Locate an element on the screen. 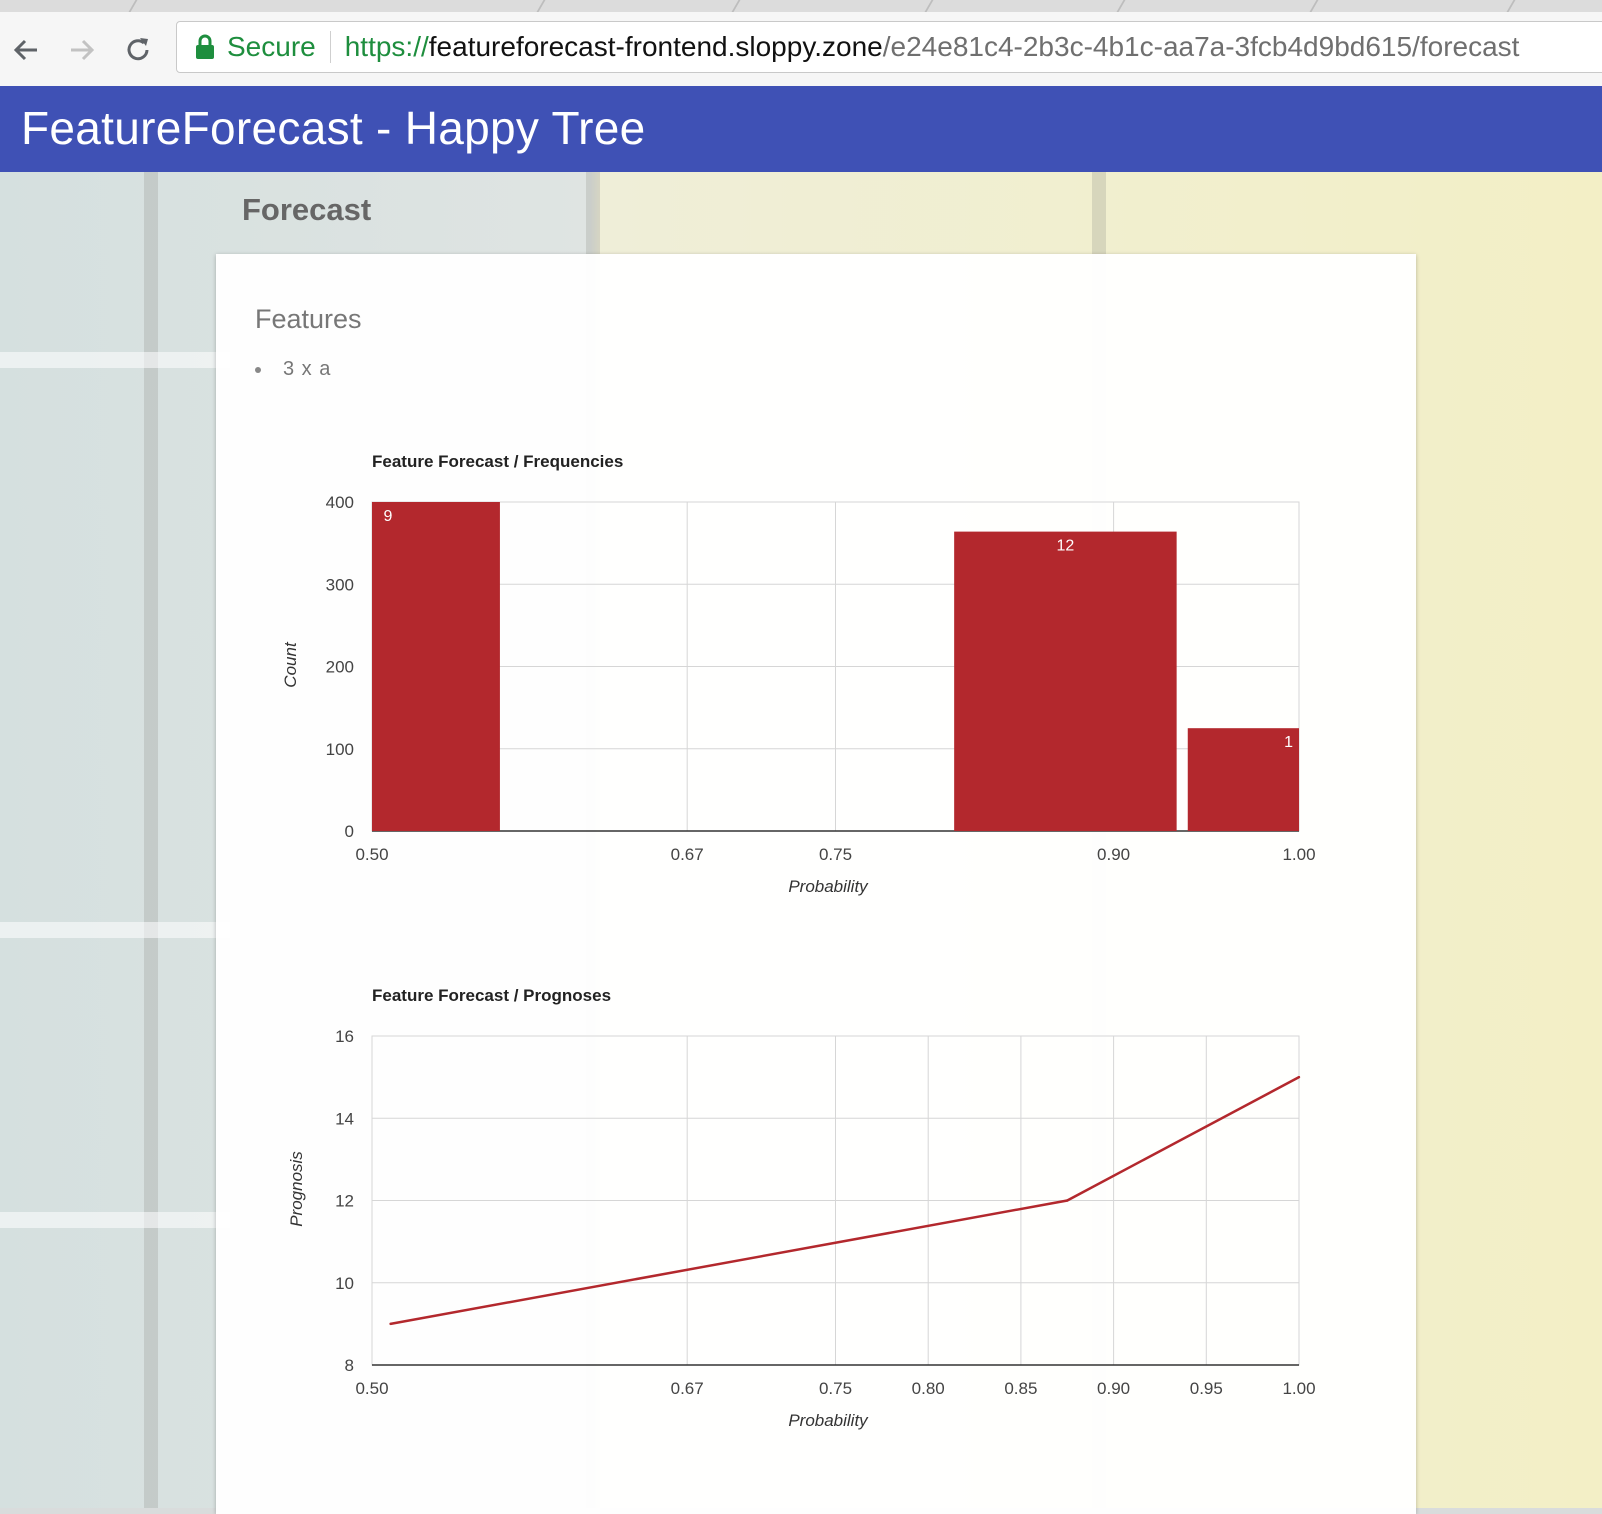  forward-arrow-icon is located at coordinates (83, 50).